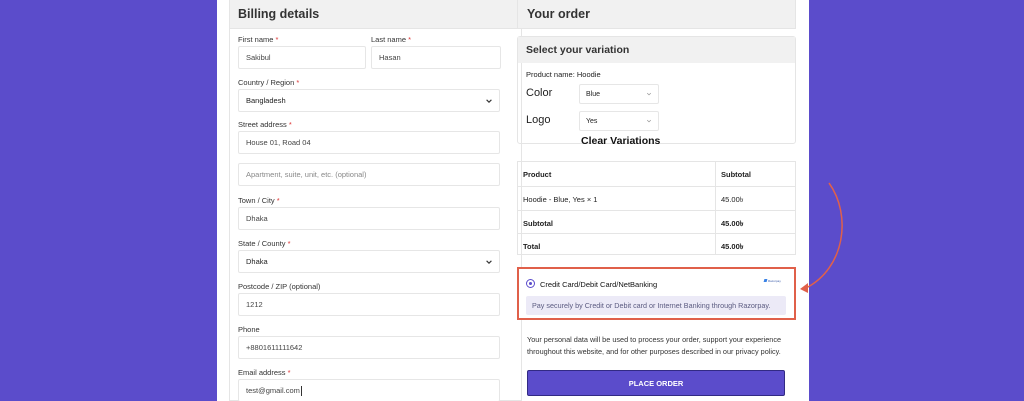 The image size is (1024, 401). Describe the element at coordinates (821, 237) in the screenshot. I see `annotation-arrow` at that location.